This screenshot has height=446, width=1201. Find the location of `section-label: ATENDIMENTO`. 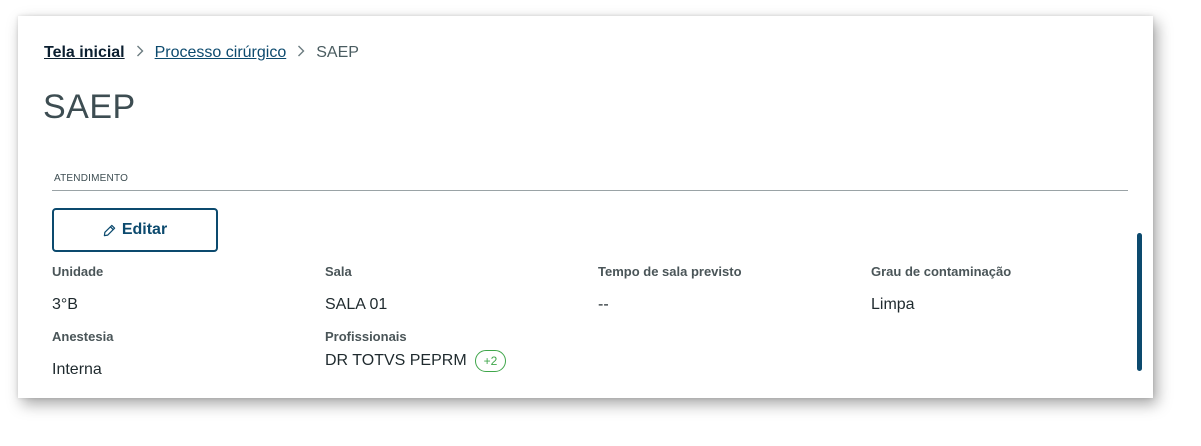

section-label: ATENDIMENTO is located at coordinates (91, 178).